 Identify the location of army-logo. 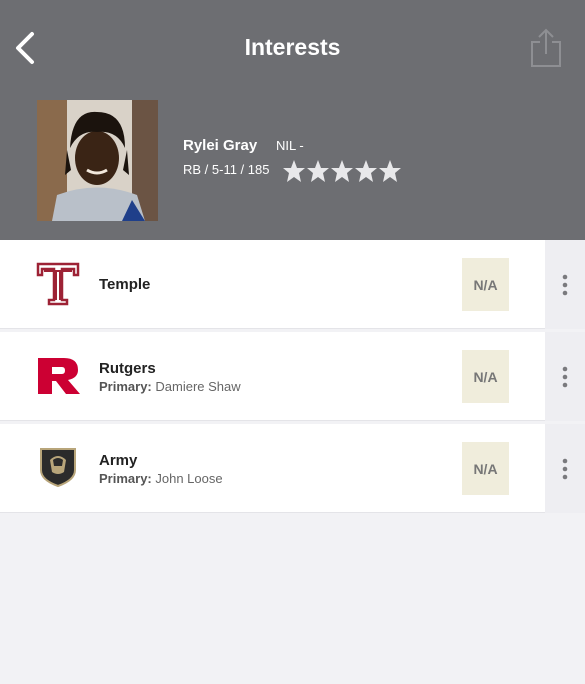
(58, 468).